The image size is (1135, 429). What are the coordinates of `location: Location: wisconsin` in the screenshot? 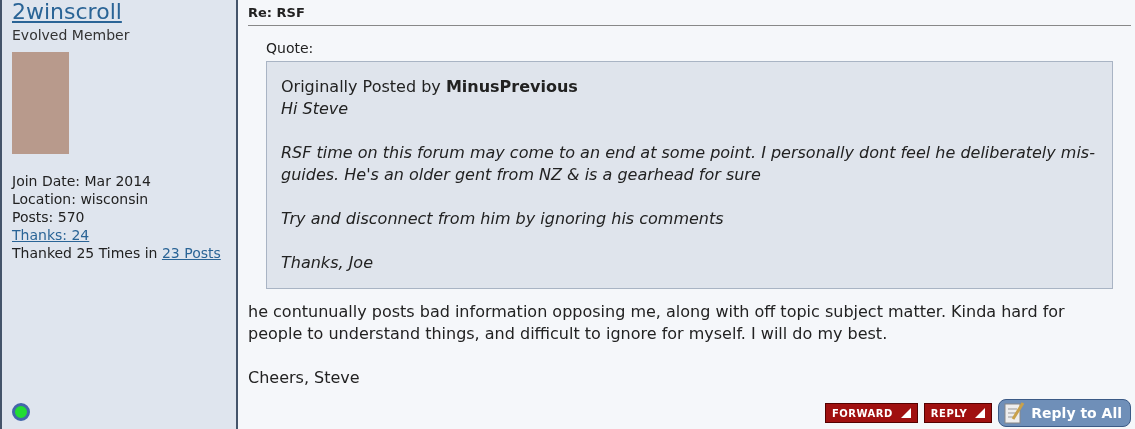 It's located at (81, 199).